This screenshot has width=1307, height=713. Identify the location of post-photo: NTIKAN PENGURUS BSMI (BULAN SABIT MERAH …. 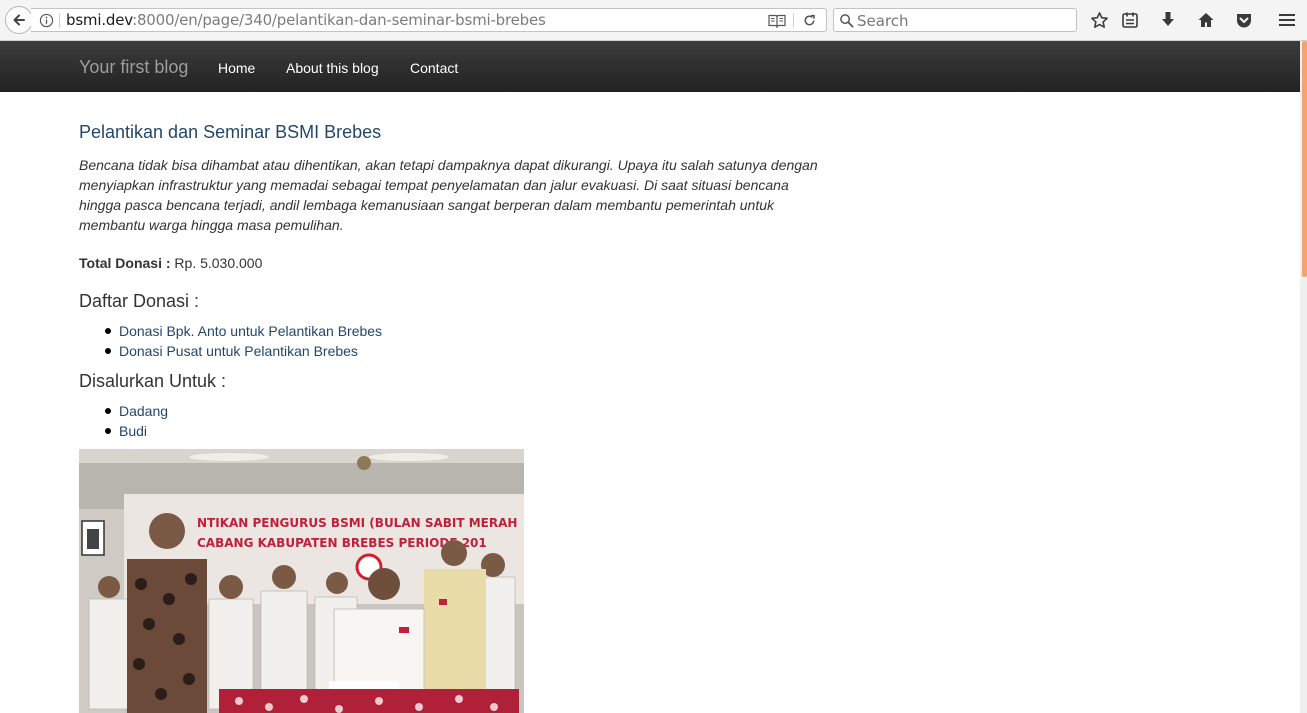
(301, 581).